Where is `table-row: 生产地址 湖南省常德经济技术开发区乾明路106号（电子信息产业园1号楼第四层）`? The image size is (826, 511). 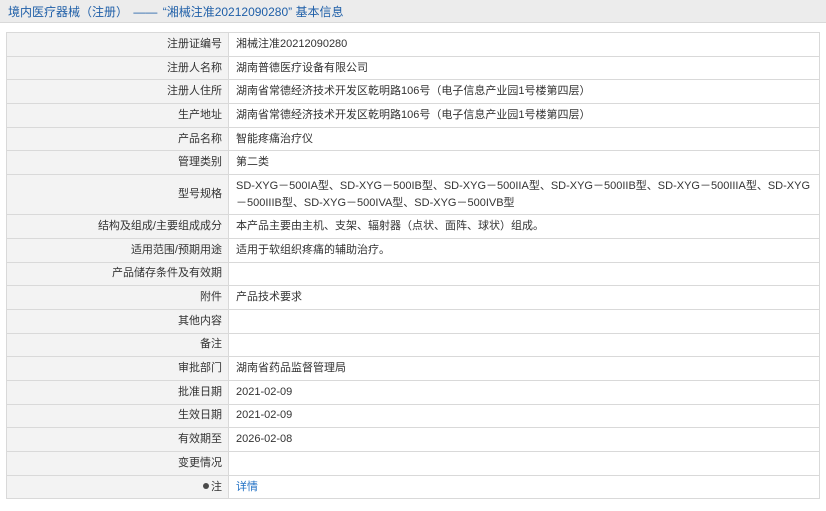
table-row: 生产地址 湖南省常德经济技术开发区乾明路106号（电子信息产业园1号楼第四层） is located at coordinates (413, 115).